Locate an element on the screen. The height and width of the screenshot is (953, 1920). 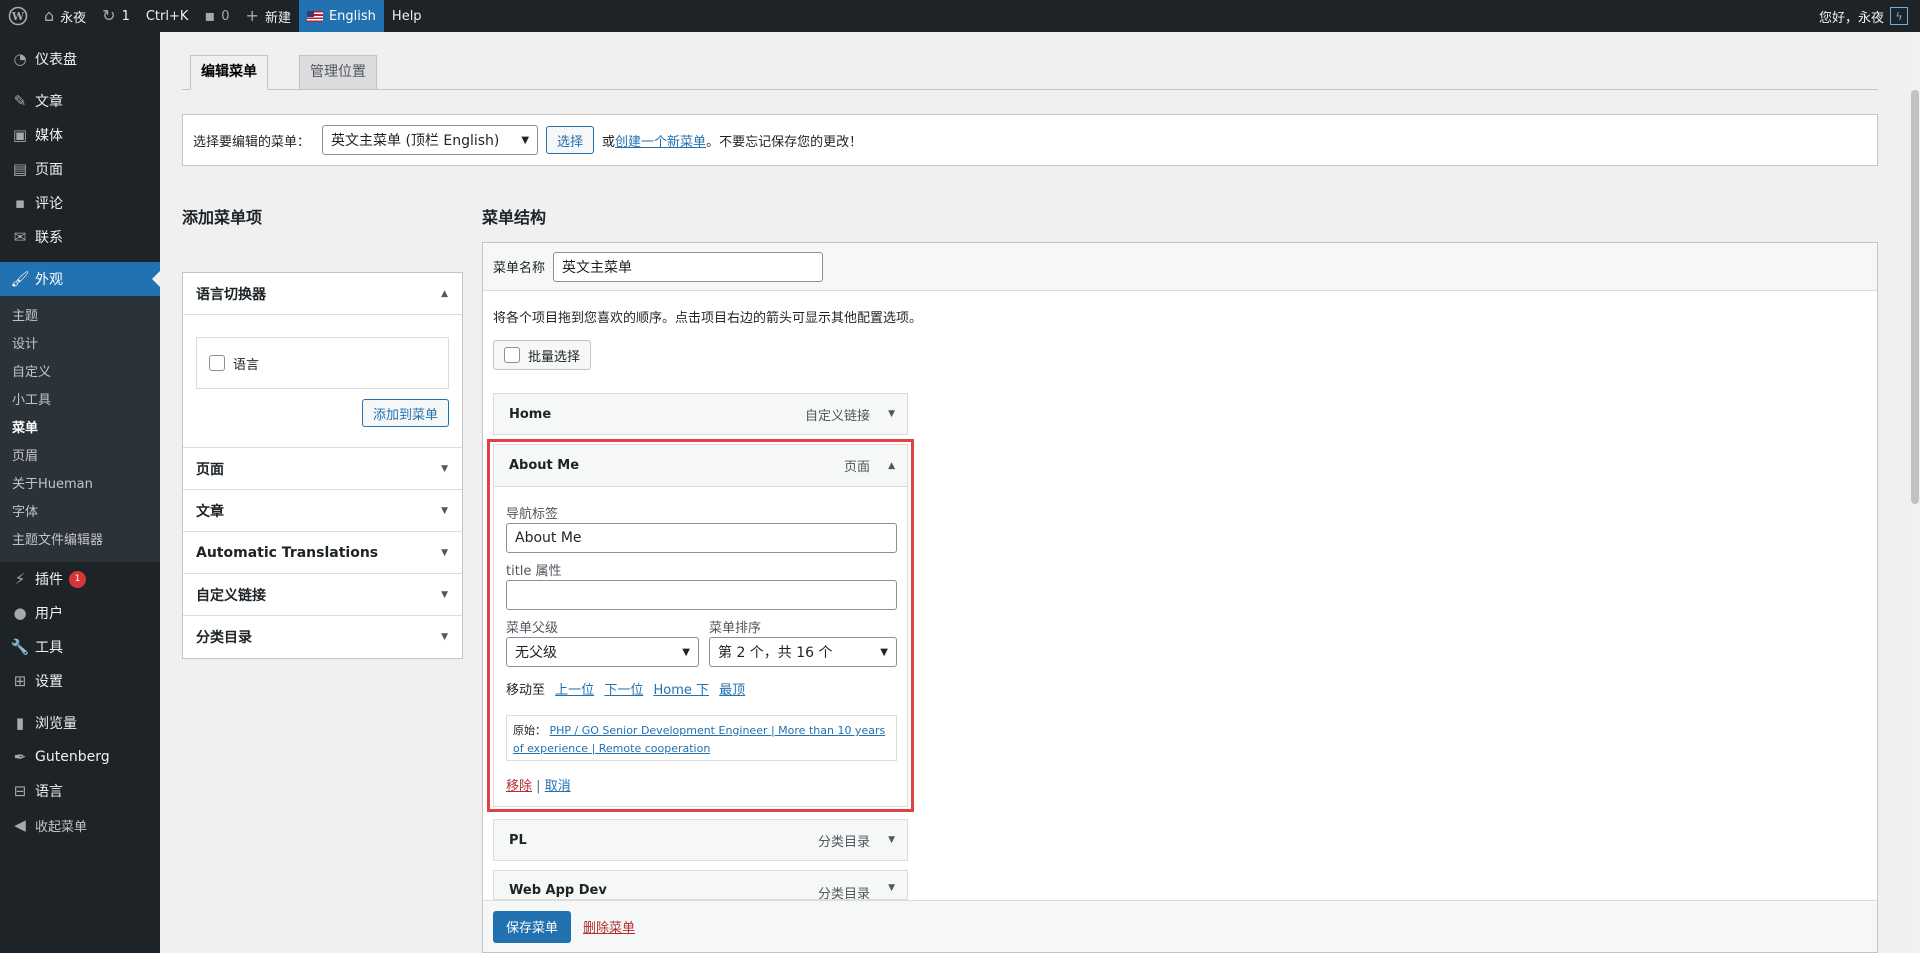
sidebar-item-settings: ⊞ 设置 is located at coordinates (80, 681).